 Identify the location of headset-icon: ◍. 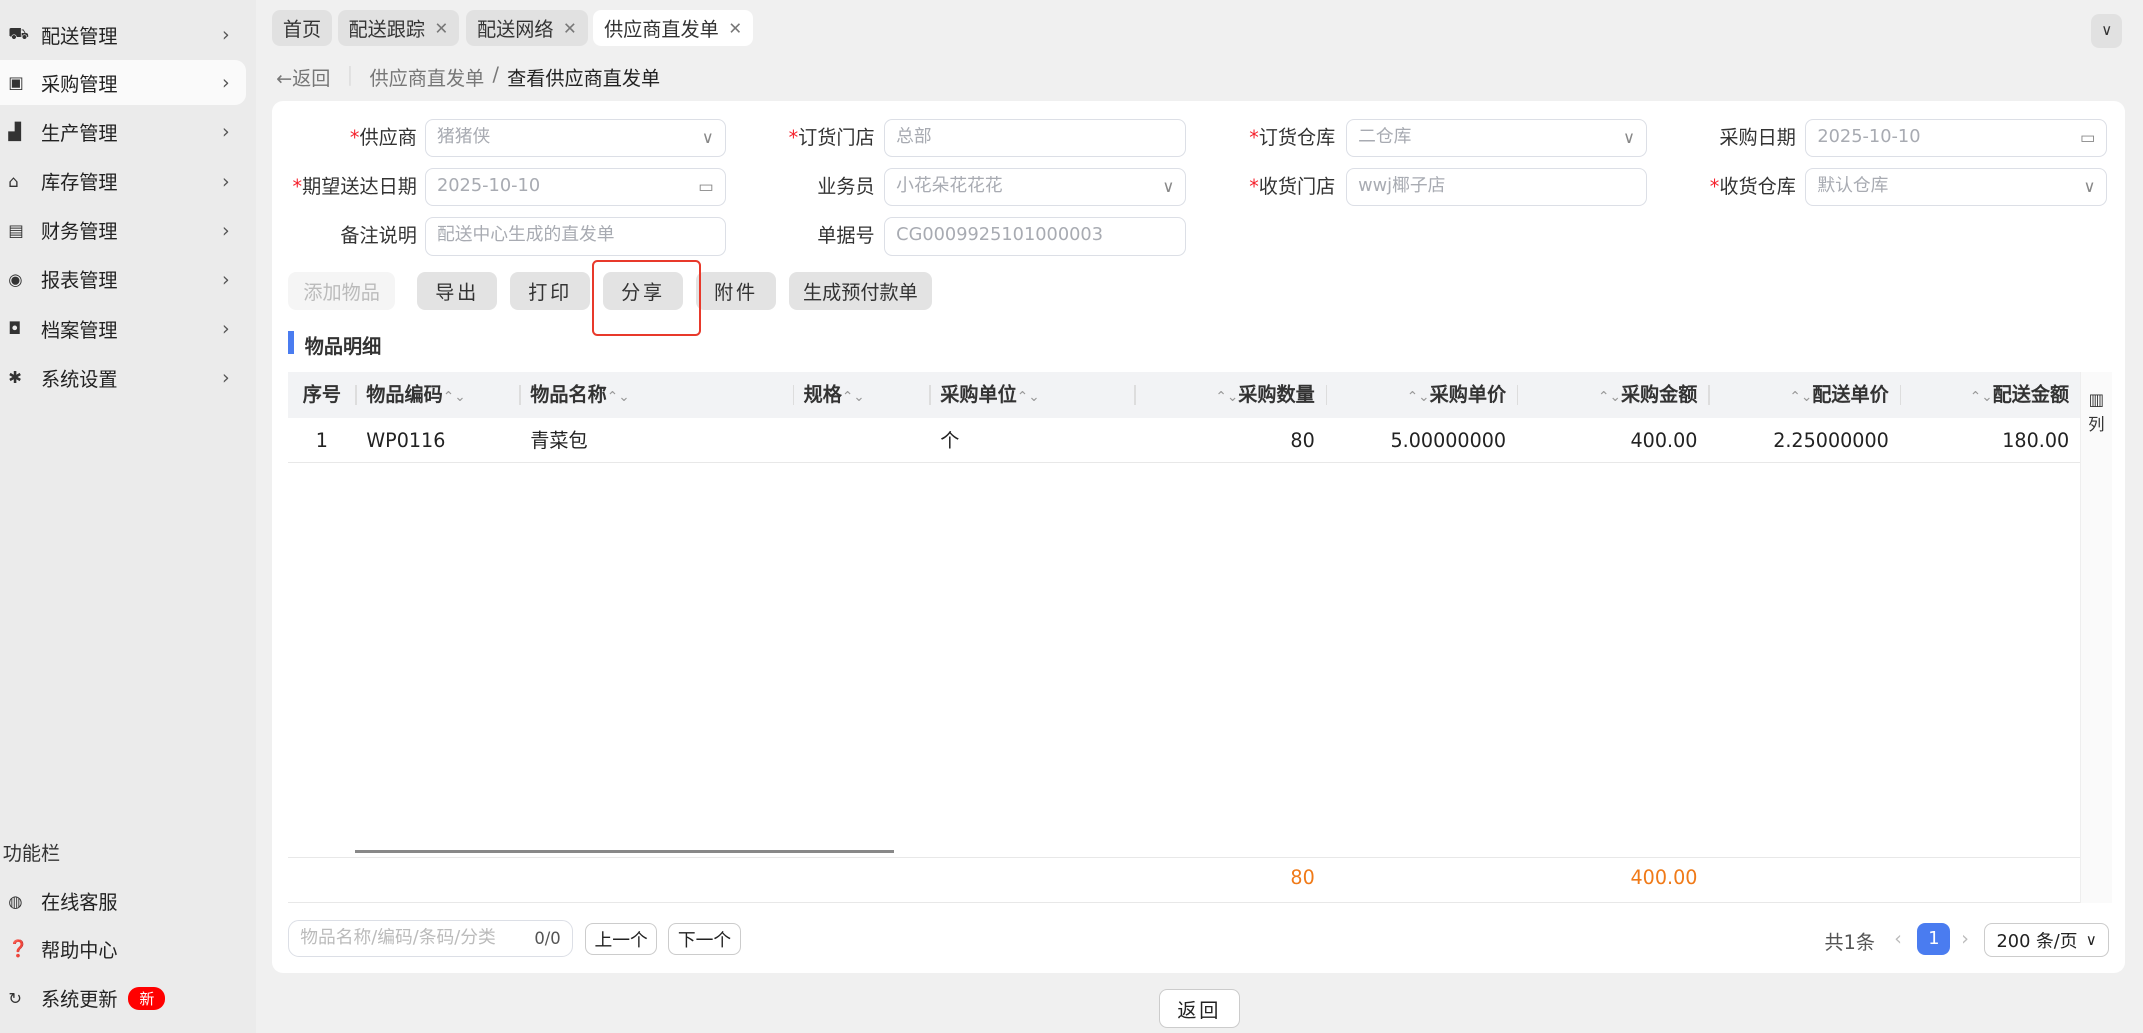
(15, 901).